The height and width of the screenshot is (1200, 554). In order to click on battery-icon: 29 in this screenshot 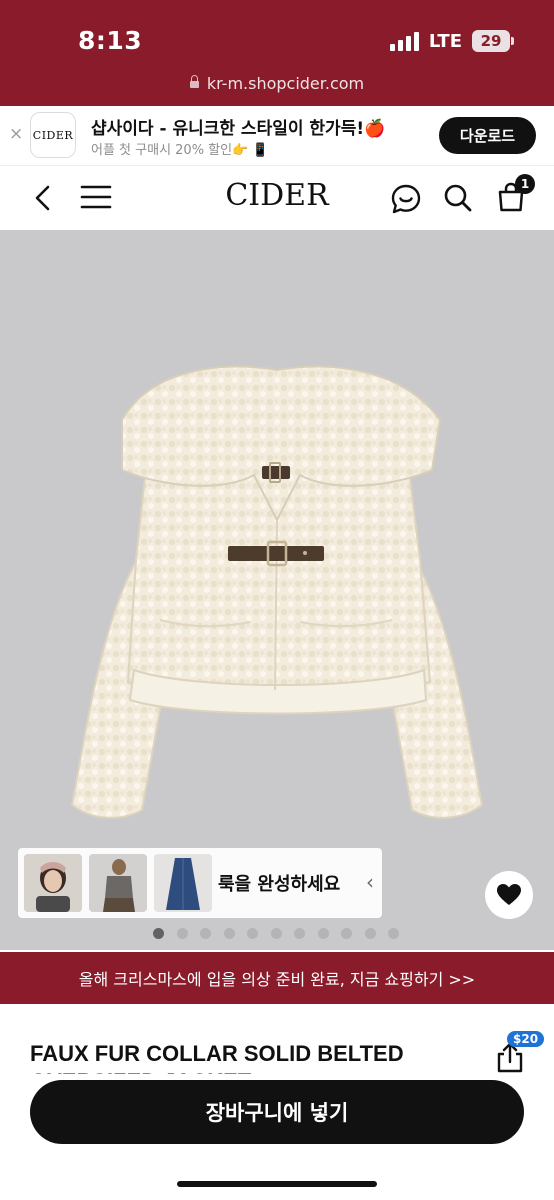, I will do `click(493, 41)`.